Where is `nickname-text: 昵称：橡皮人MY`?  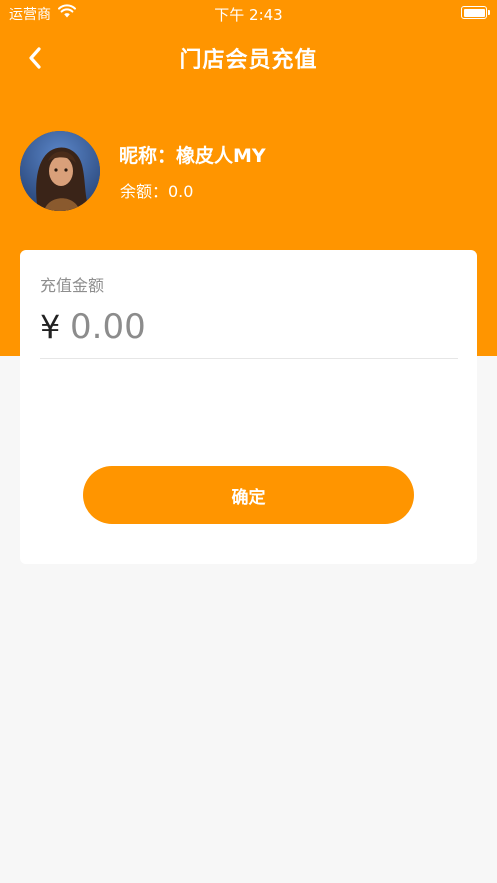
nickname-text: 昵称：橡皮人MY is located at coordinates (192, 156).